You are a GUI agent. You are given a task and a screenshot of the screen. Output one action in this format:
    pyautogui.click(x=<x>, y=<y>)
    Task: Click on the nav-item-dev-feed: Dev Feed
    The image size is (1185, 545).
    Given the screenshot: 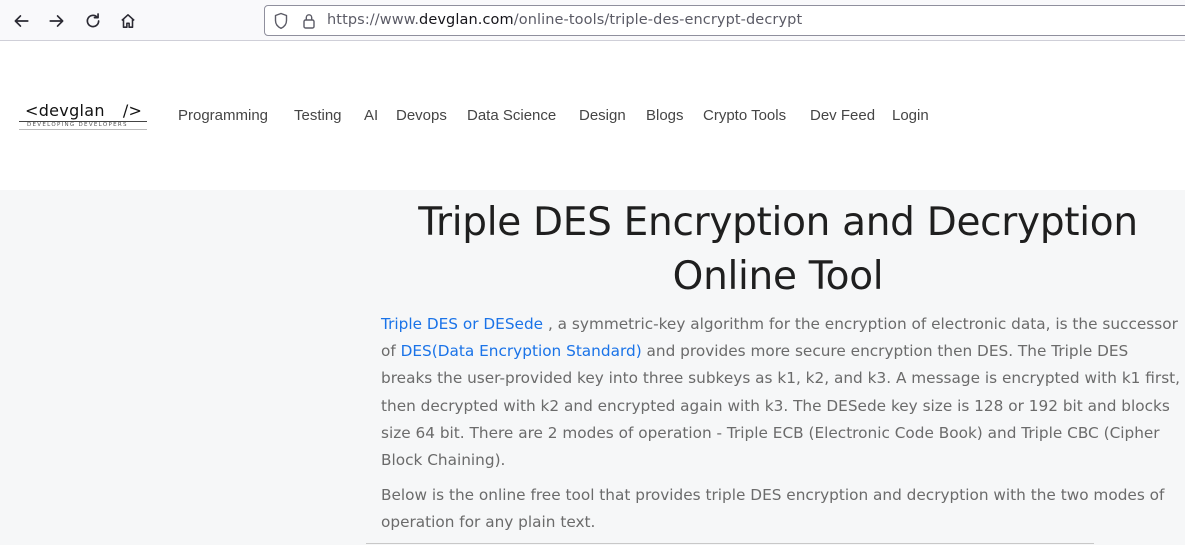 What is the action you would take?
    pyautogui.click(x=842, y=115)
    